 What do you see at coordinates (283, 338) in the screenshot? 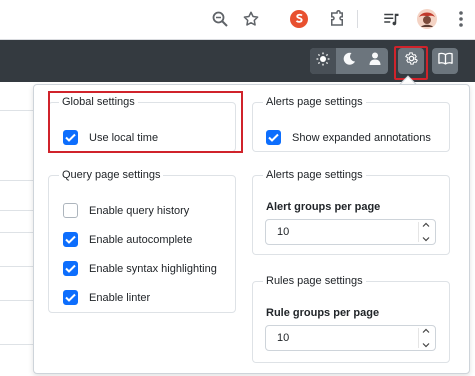
I see `rule-groups-per-page-value: 10` at bounding box center [283, 338].